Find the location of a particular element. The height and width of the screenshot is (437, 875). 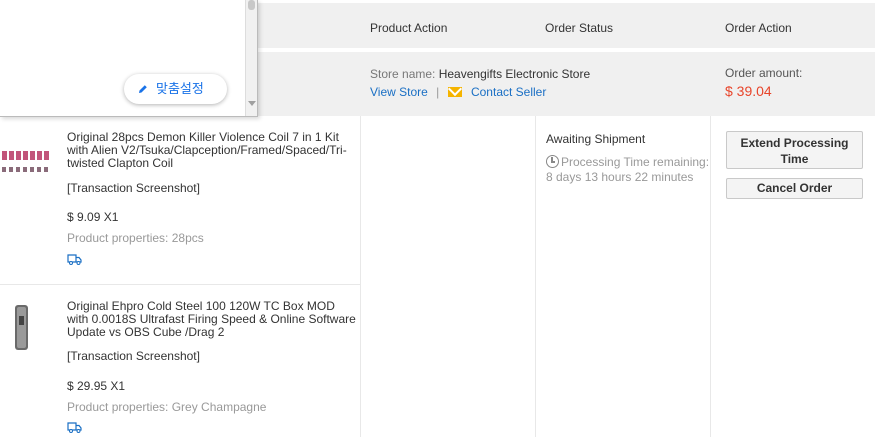

product-properties: Product properties: 28pcs is located at coordinates (135, 238).